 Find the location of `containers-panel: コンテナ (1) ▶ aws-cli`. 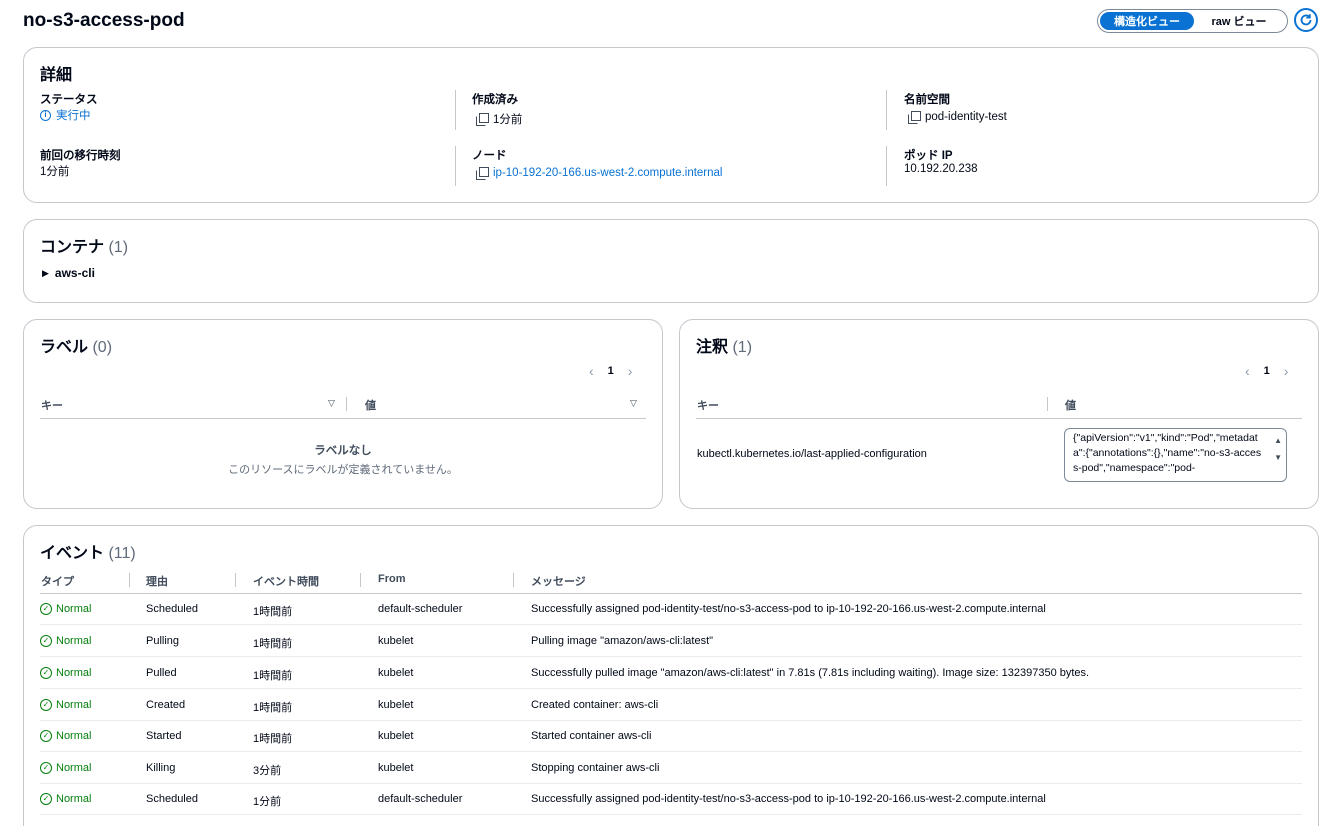

containers-panel: コンテナ (1) ▶ aws-cli is located at coordinates (671, 261).